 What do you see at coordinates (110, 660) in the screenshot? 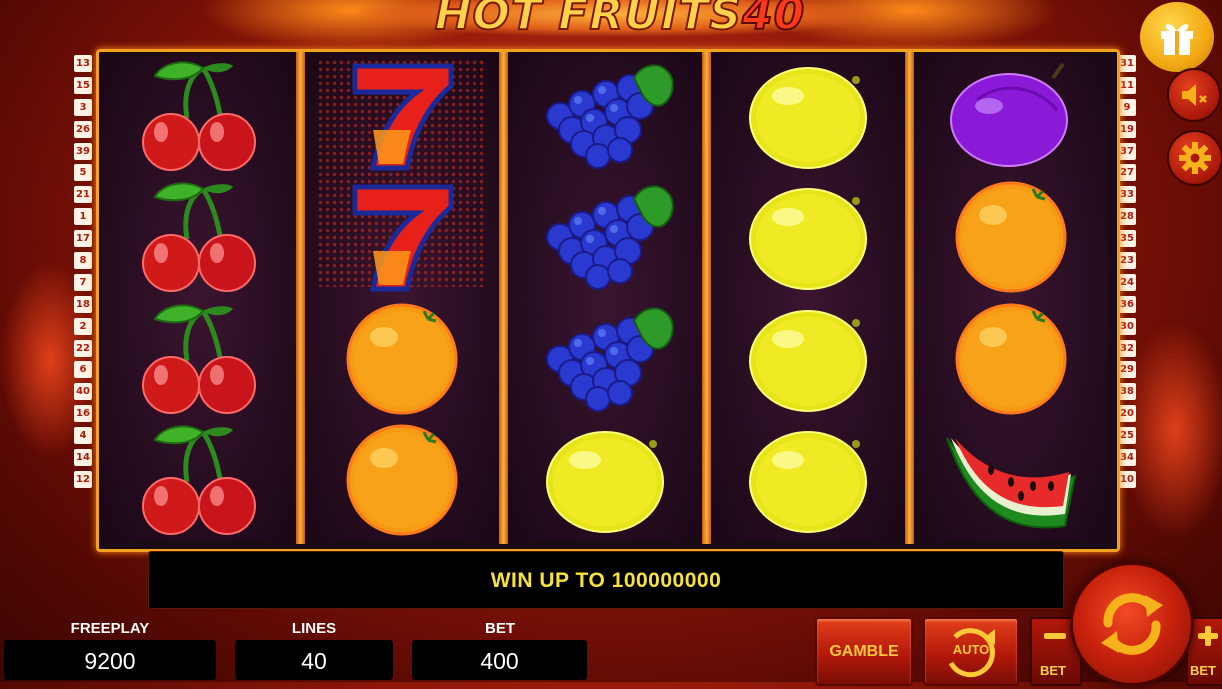
I see `freeplay-value: 9200` at bounding box center [110, 660].